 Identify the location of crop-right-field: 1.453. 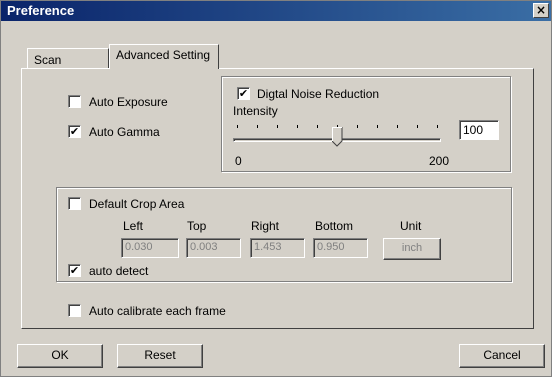
(277, 248).